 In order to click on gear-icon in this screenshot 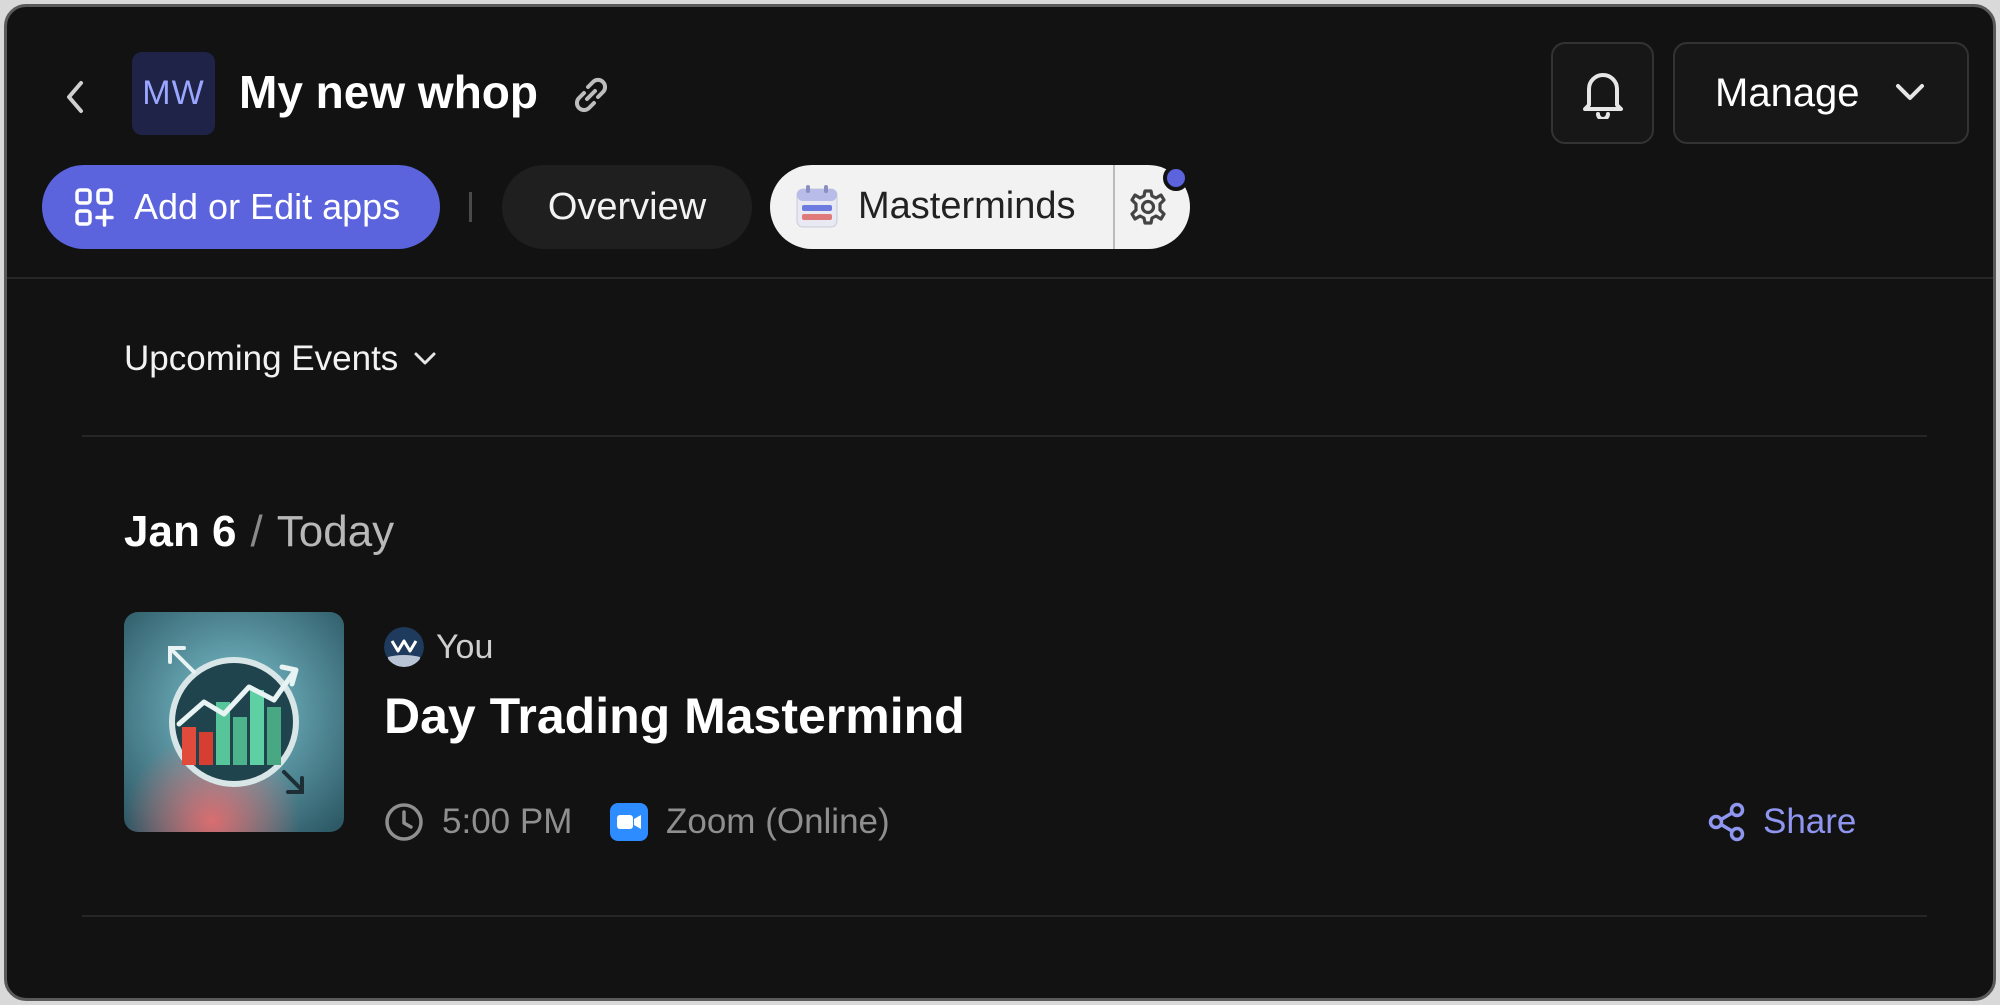, I will do `click(1148, 207)`.